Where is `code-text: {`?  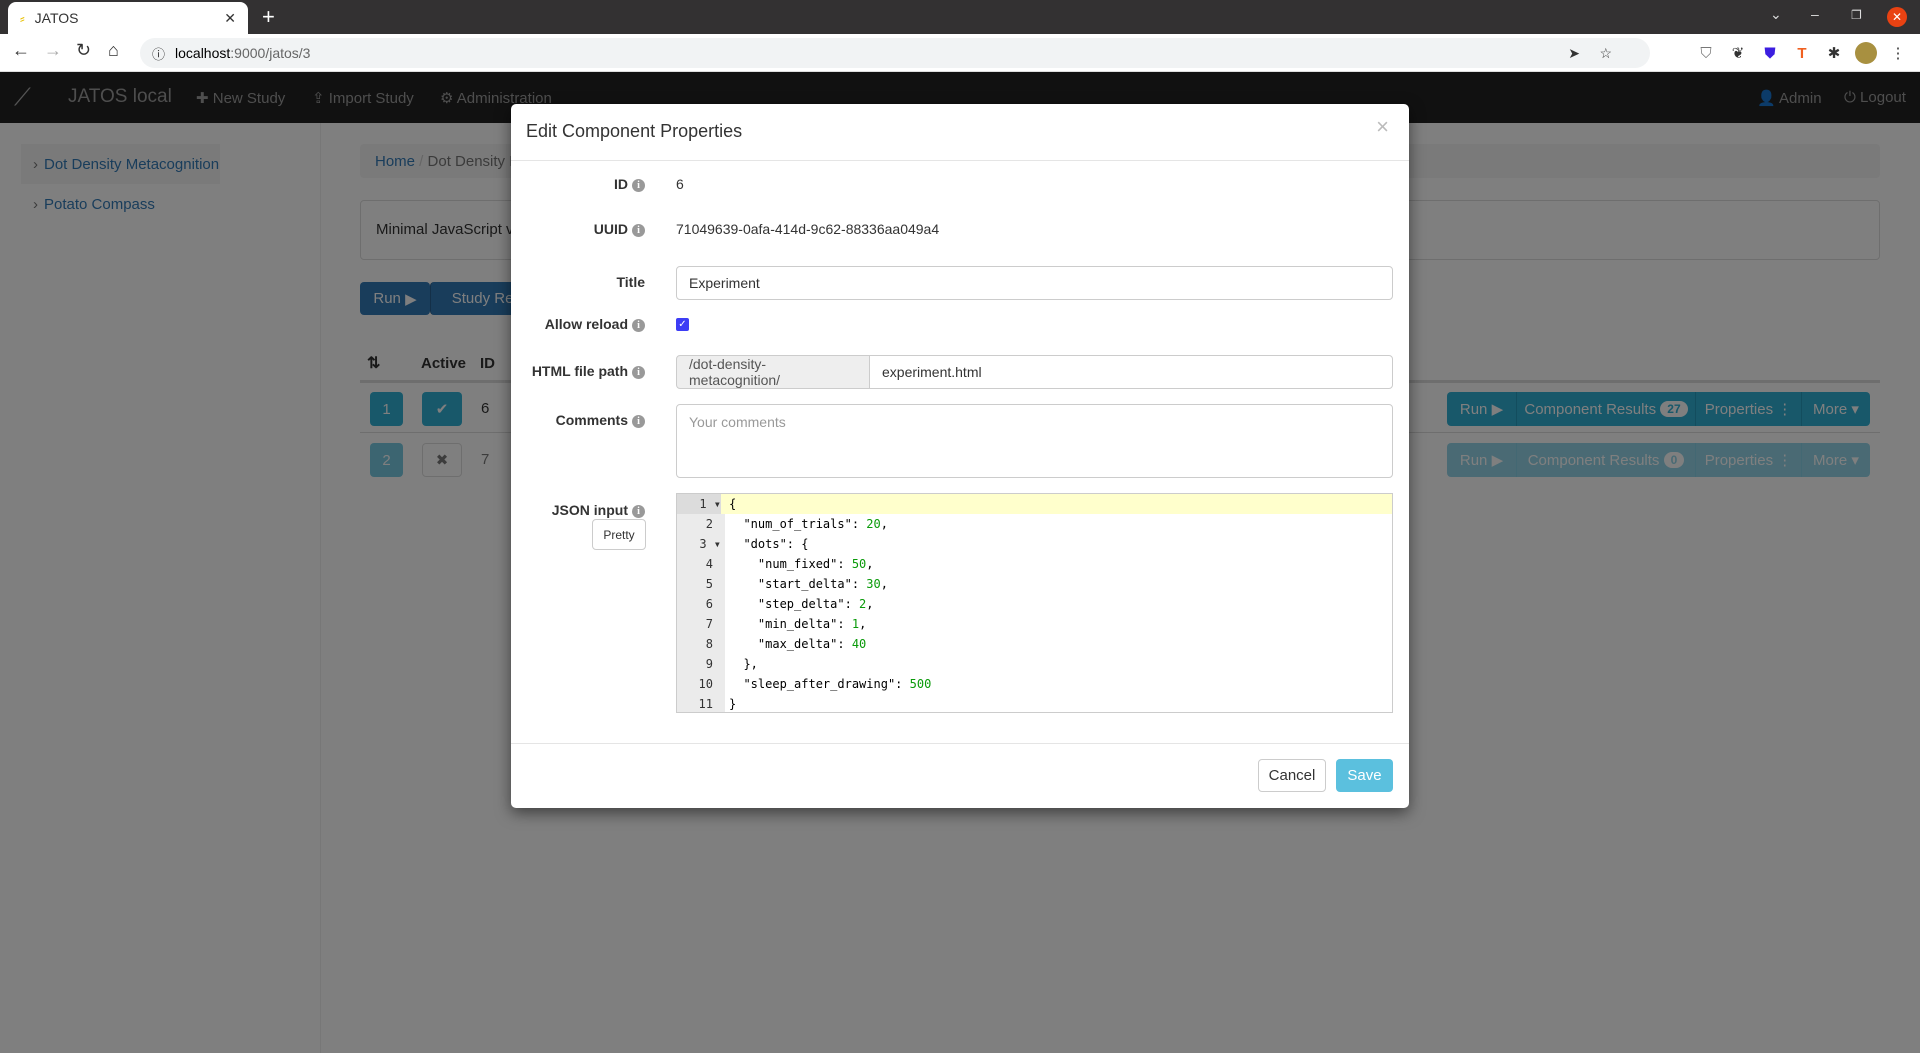 code-text: { is located at coordinates (732, 504).